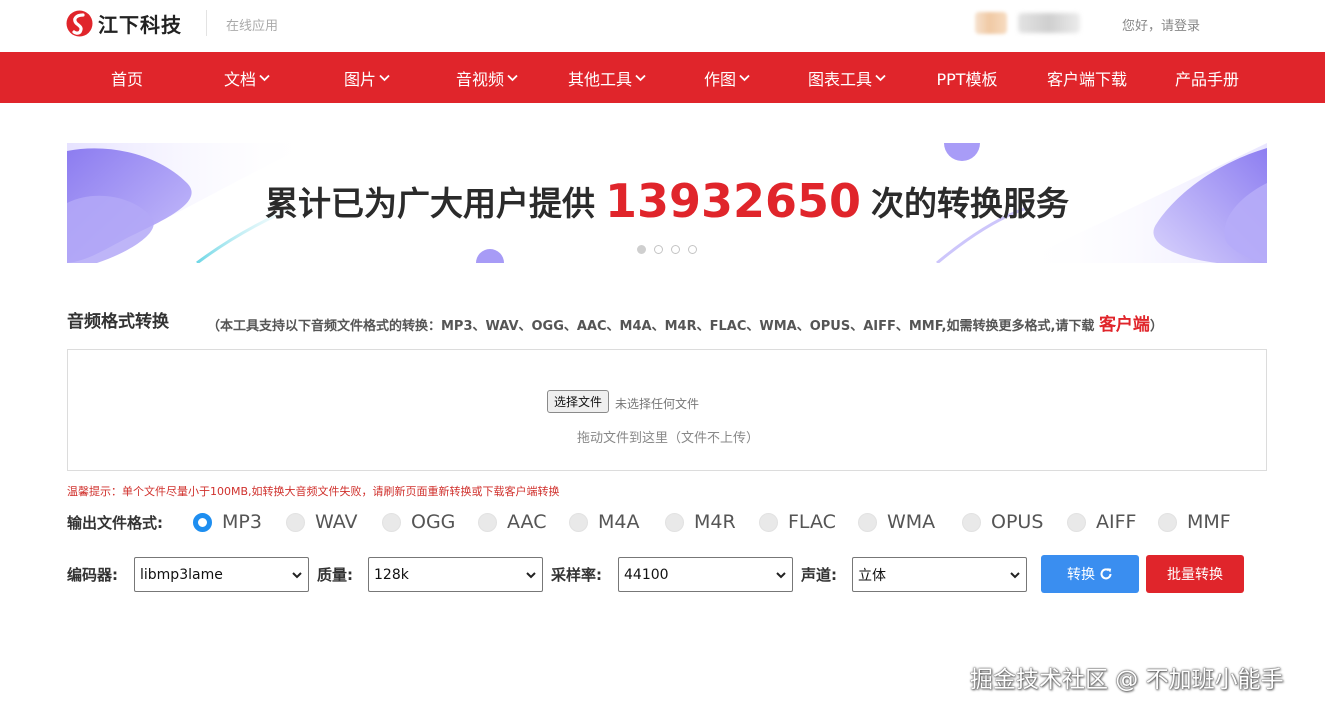 The image size is (1325, 709). Describe the element at coordinates (1049, 23) in the screenshot. I see `username-blurred` at that location.